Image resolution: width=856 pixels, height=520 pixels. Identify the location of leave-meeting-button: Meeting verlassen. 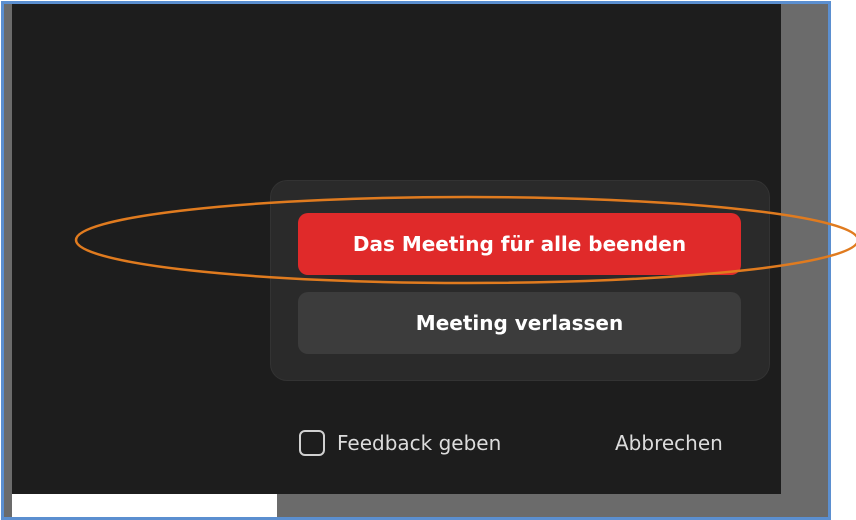
(519, 323).